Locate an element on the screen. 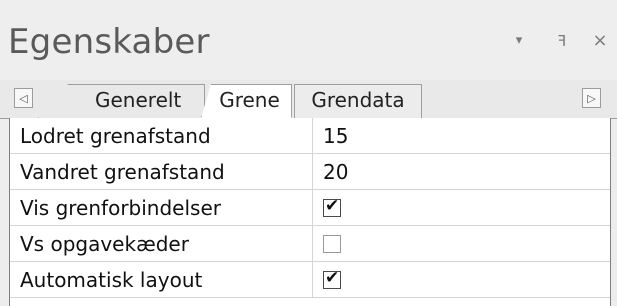 This screenshot has height=306, width=617. vs-opgavekaeder-checkbox is located at coordinates (332, 244).